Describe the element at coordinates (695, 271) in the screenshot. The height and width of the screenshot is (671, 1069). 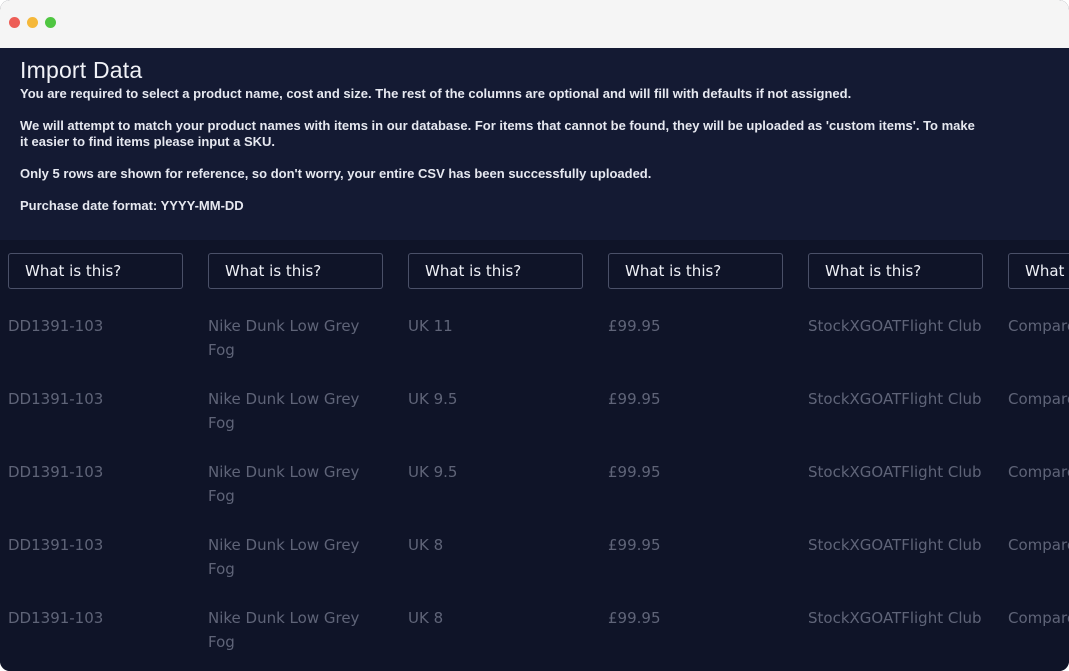
I see `column-4-mapping-select: What is this?` at that location.